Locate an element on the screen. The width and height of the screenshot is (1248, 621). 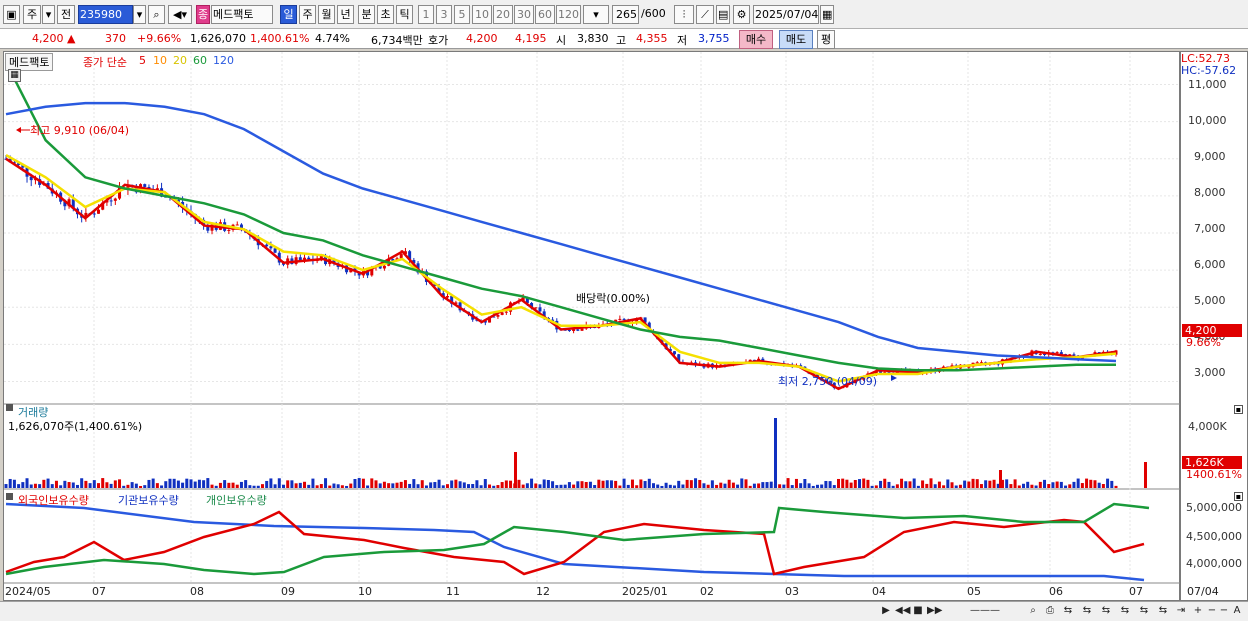
zoom-out-icon: − is located at coordinates (1212, 611).